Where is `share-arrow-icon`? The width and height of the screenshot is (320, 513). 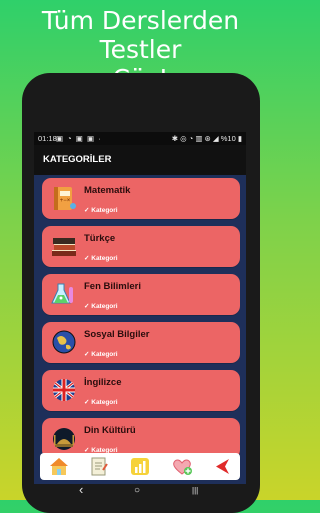
share-arrow-icon is located at coordinates (221, 466).